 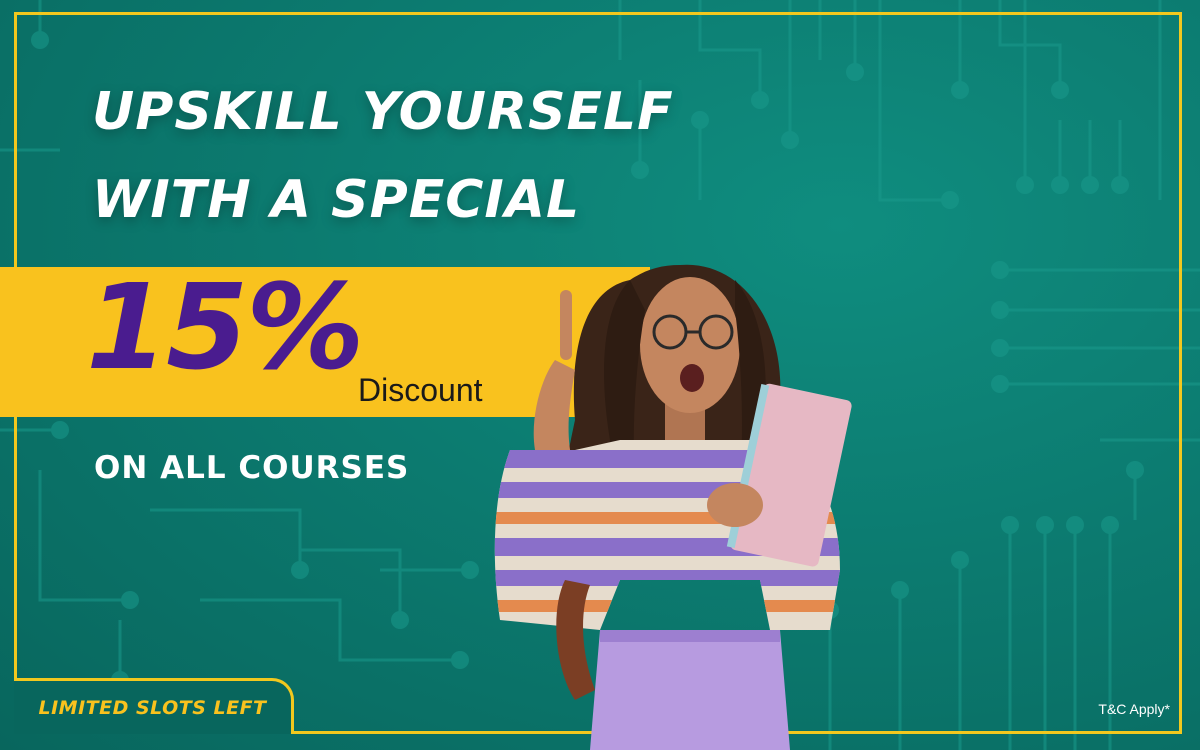 I want to click on headline-line-2: WITH A SPECIAL, so click(x=336, y=200).